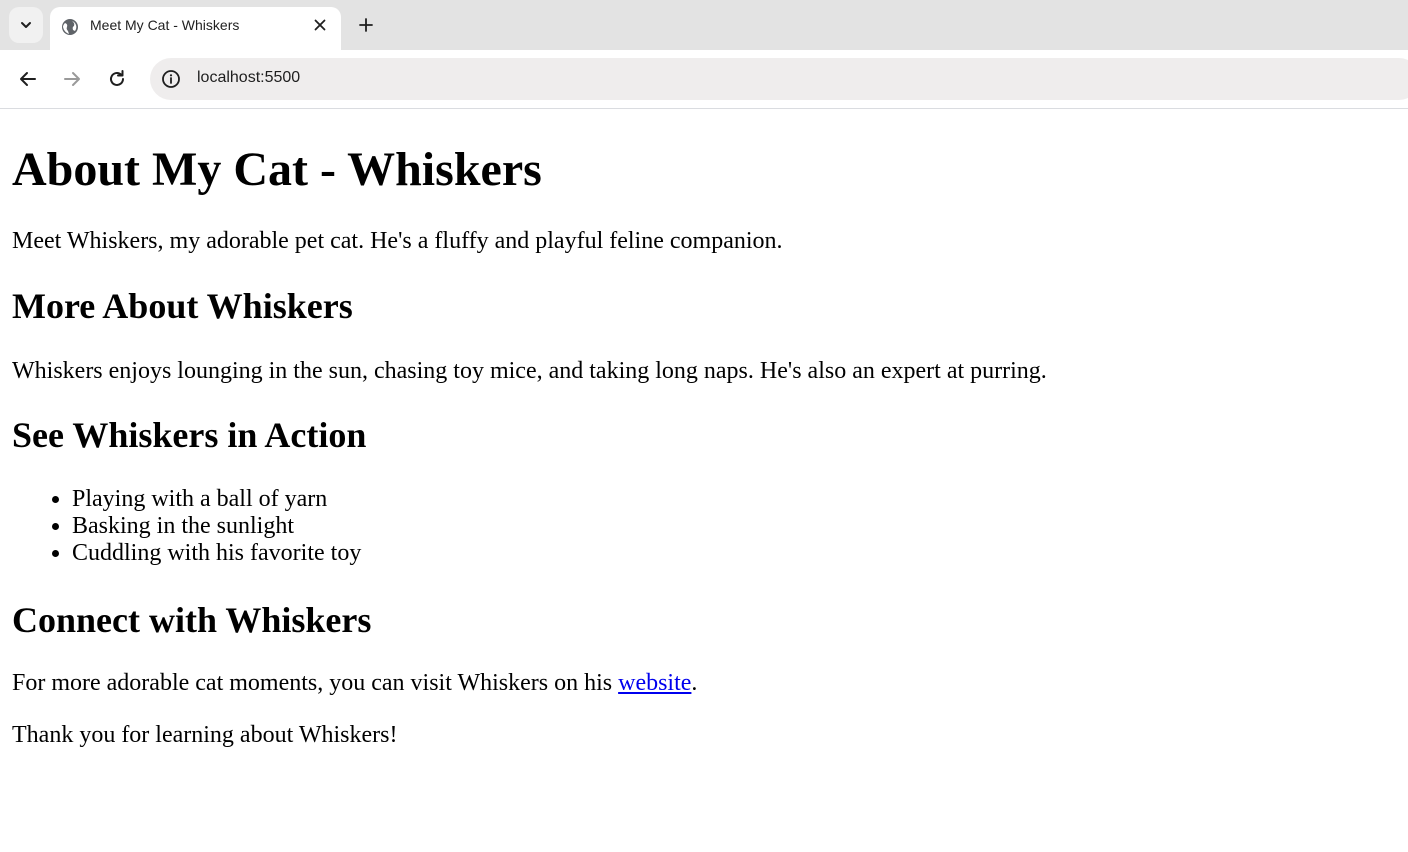  Describe the element at coordinates (704, 25) in the screenshot. I see `browser-tab-bar: Meet My Cat - Whiskers` at that location.